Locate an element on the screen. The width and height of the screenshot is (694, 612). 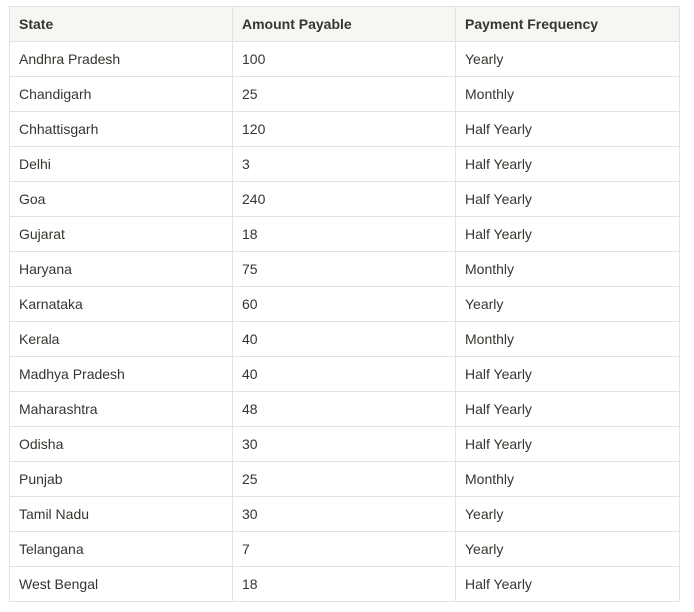
cell-amount-payable: 60 is located at coordinates (344, 304).